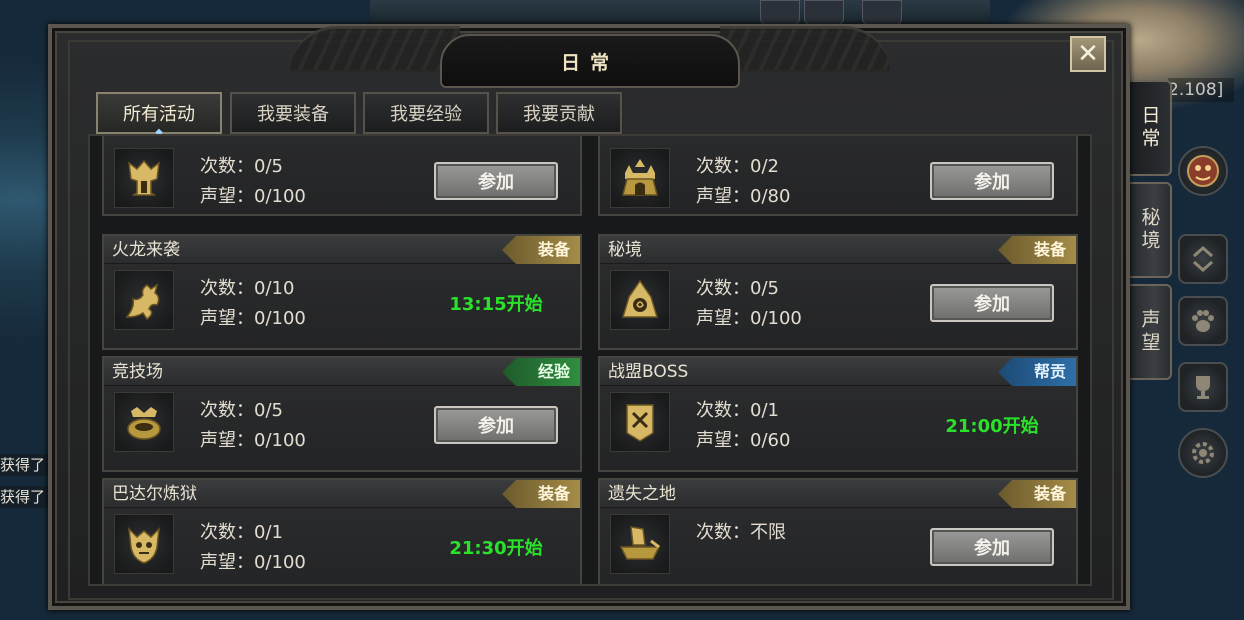  Describe the element at coordinates (640, 178) in the screenshot. I see `castle-icon` at that location.